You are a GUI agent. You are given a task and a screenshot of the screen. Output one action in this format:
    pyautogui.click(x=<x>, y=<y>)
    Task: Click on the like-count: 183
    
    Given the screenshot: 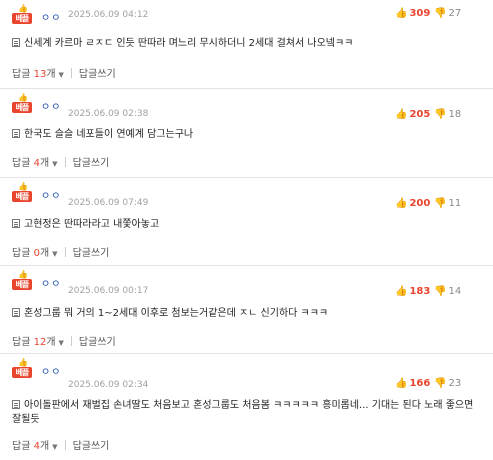 What is the action you would take?
    pyautogui.click(x=420, y=291)
    